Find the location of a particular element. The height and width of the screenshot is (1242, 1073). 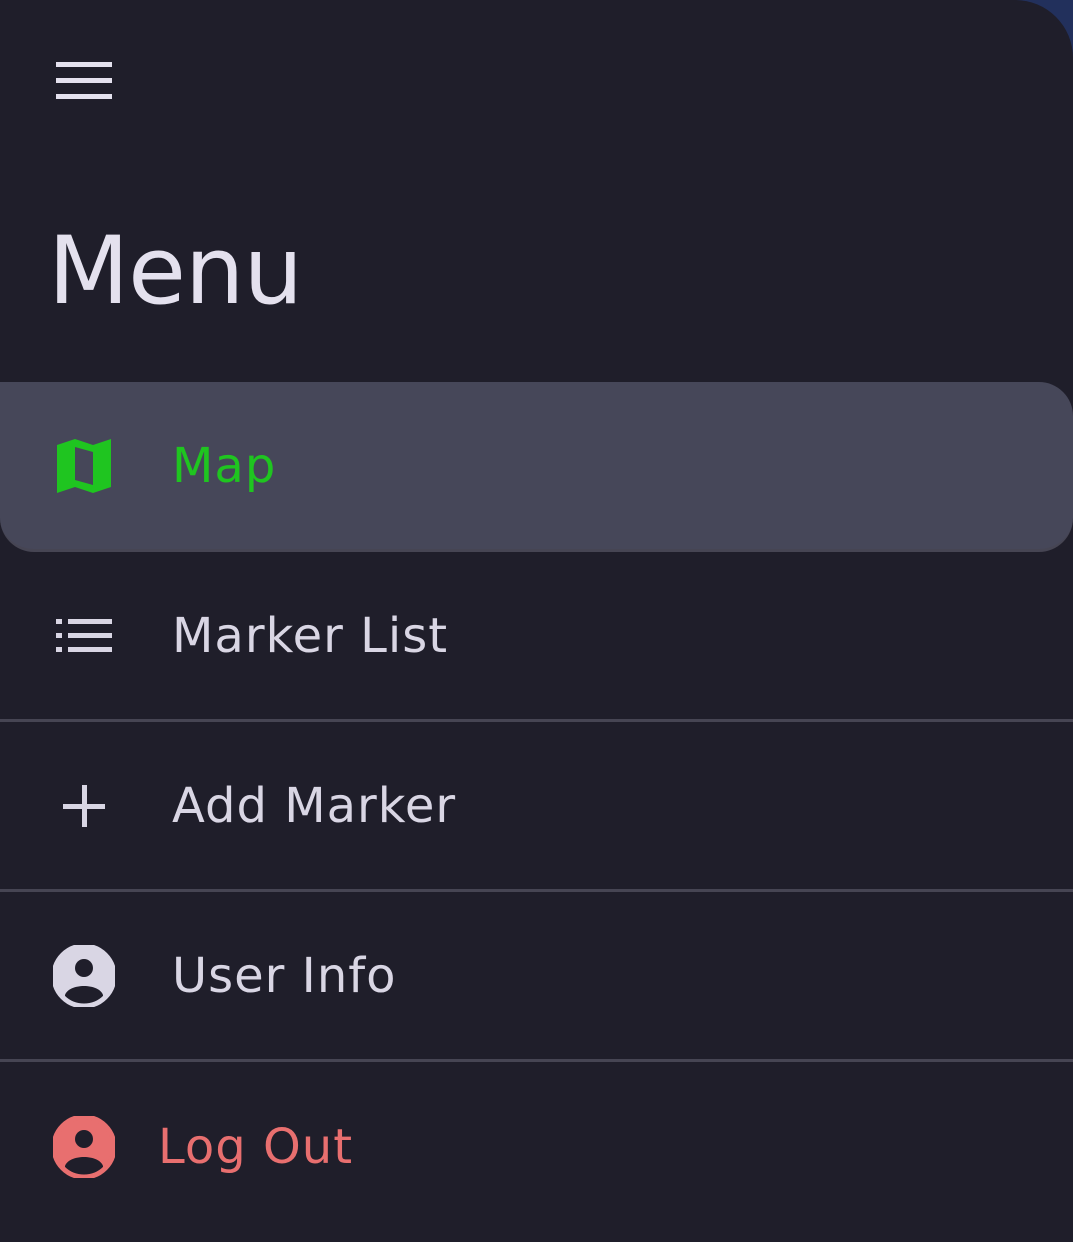

map-icon is located at coordinates (84, 466).